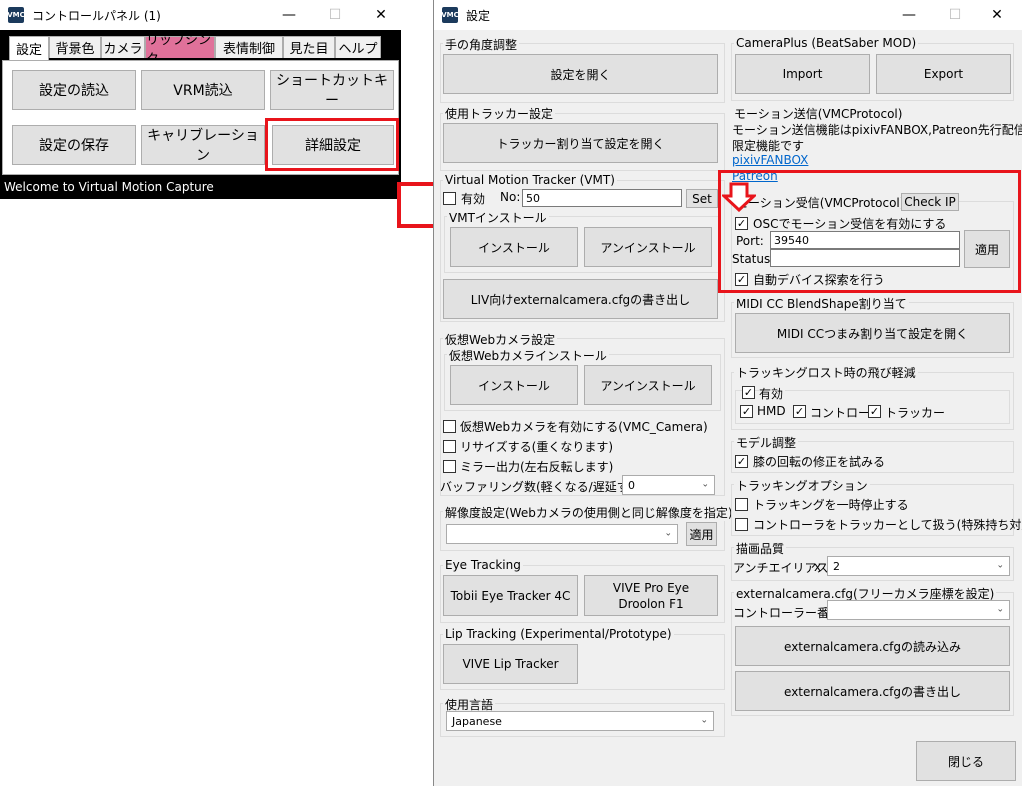  I want to click on webcam-install-button: インストール, so click(514, 385).